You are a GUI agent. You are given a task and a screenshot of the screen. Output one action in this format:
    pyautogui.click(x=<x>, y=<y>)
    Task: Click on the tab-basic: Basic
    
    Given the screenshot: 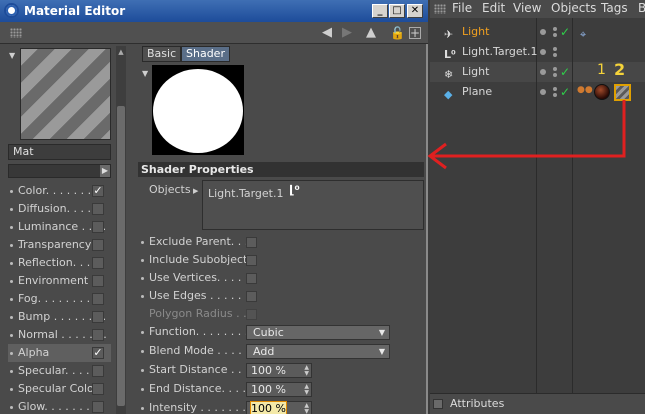 What is the action you would take?
    pyautogui.click(x=162, y=54)
    